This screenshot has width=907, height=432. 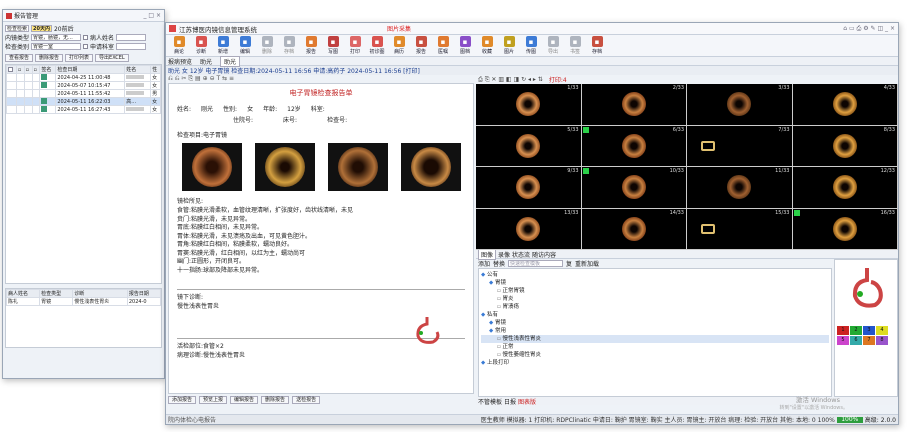 I want to click on thumbnail: 10/33, so click(x=634, y=188).